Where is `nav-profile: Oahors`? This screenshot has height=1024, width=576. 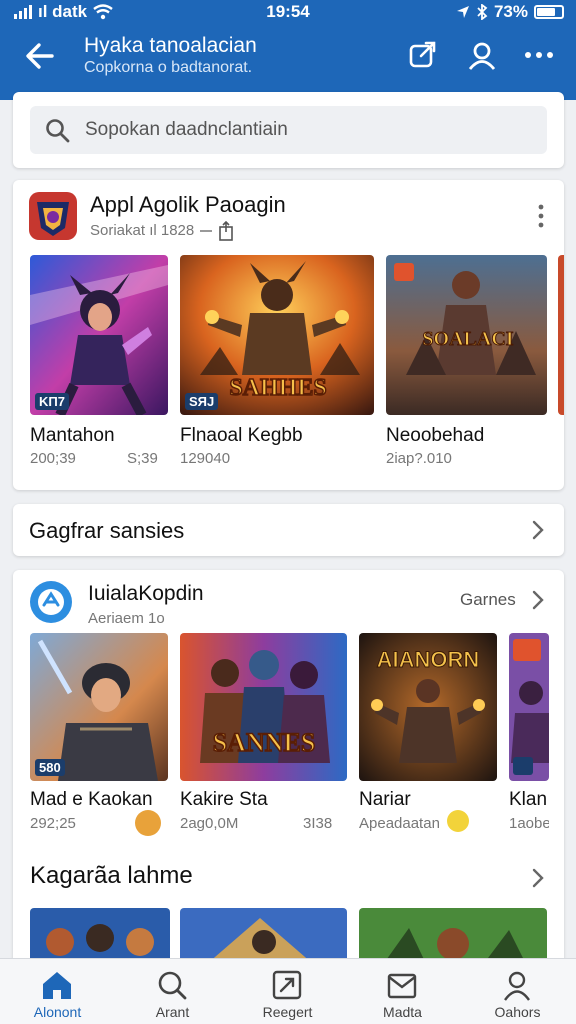 nav-profile: Oahors is located at coordinates (517, 991).